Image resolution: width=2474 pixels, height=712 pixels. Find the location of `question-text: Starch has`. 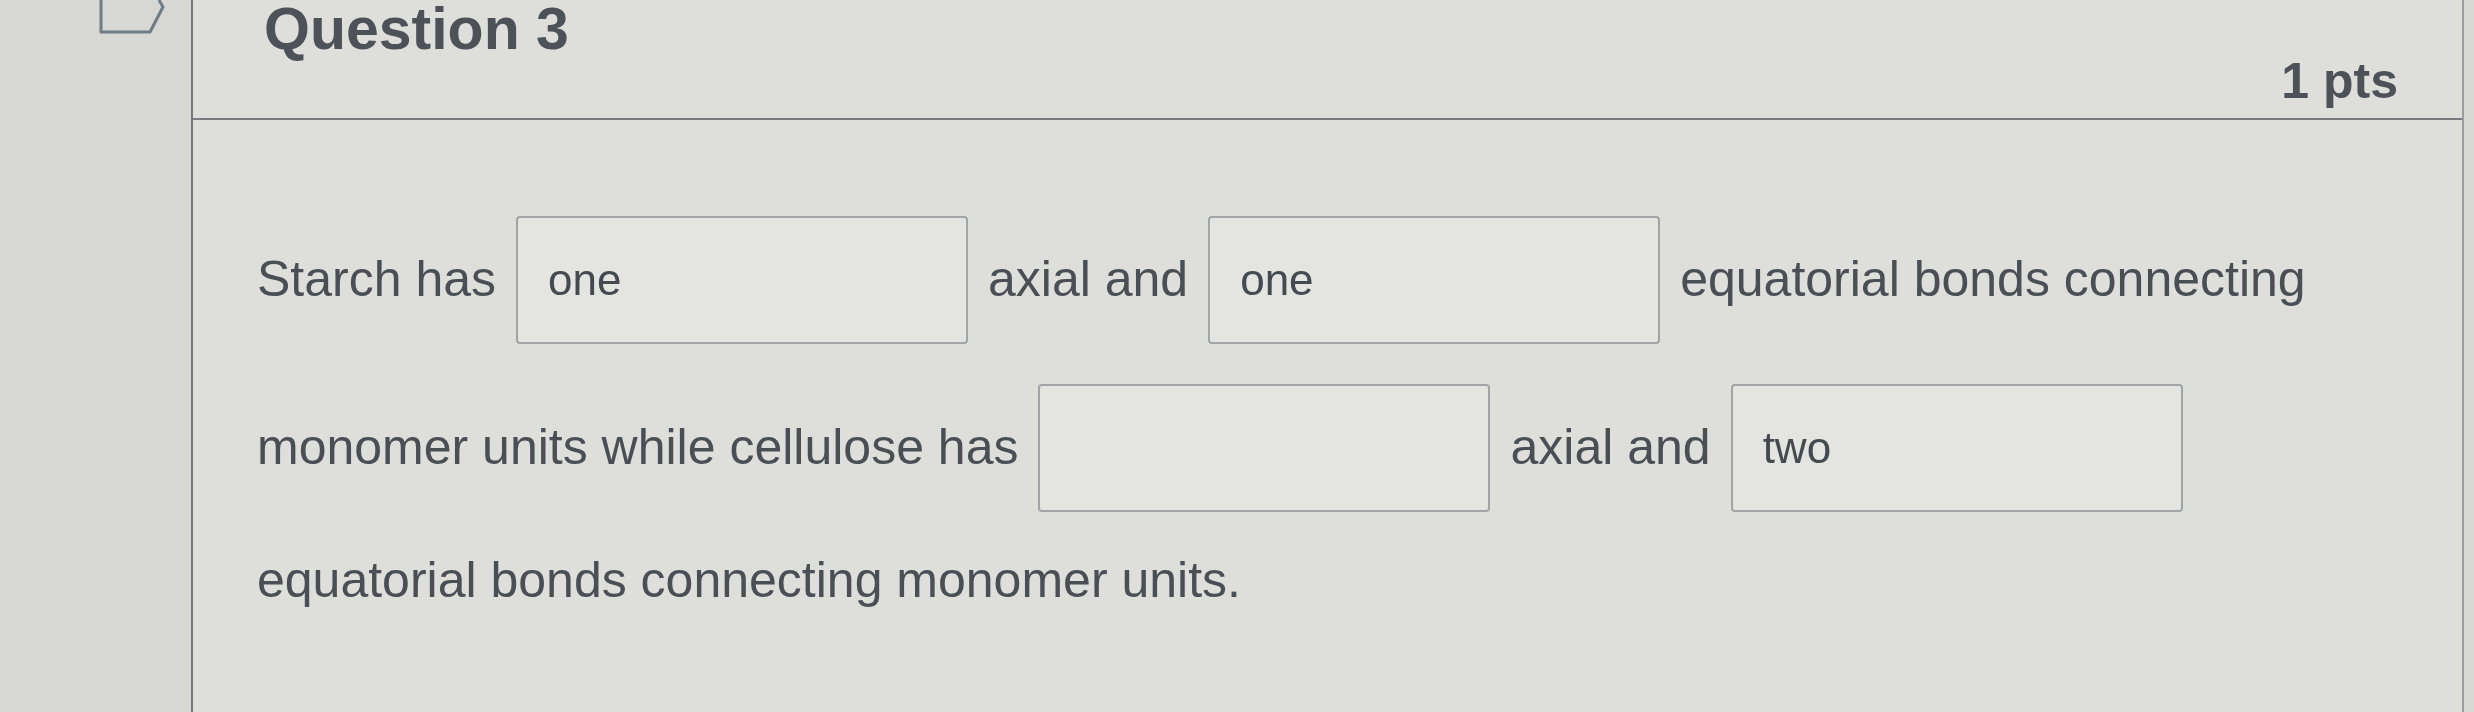

question-text: Starch has is located at coordinates (376, 280).